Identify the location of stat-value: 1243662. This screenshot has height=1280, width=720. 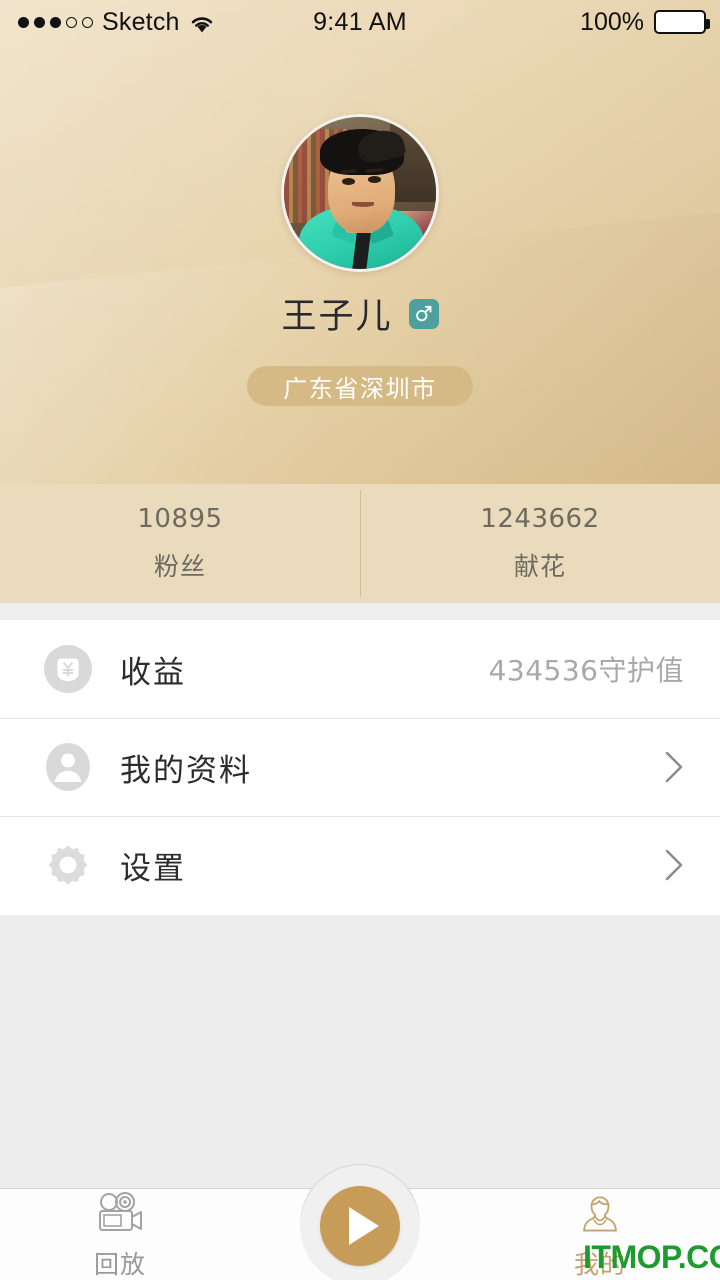
(540, 519).